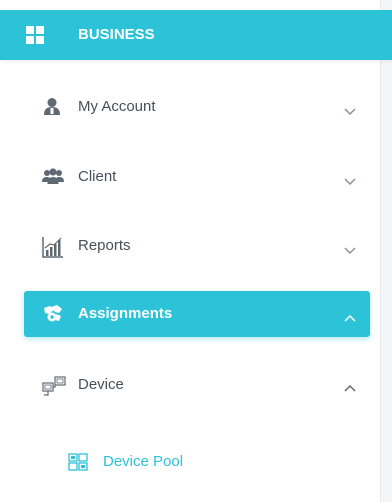 The width and height of the screenshot is (392, 502). I want to click on sidebar-item-label: My Account, so click(117, 106).